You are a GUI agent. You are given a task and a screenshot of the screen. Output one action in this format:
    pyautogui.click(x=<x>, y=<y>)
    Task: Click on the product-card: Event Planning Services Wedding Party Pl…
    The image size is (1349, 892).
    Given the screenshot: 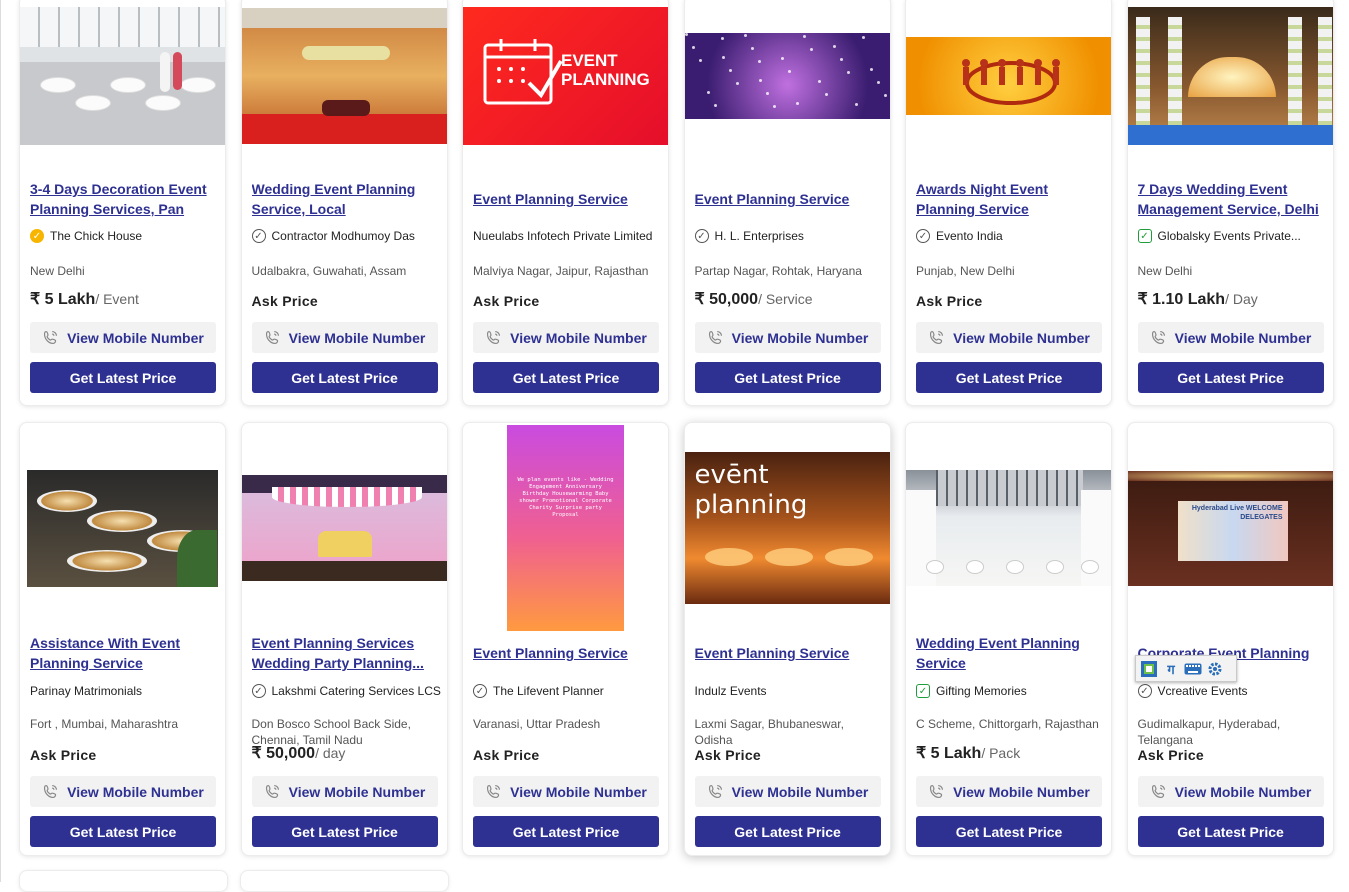 What is the action you would take?
    pyautogui.click(x=344, y=639)
    